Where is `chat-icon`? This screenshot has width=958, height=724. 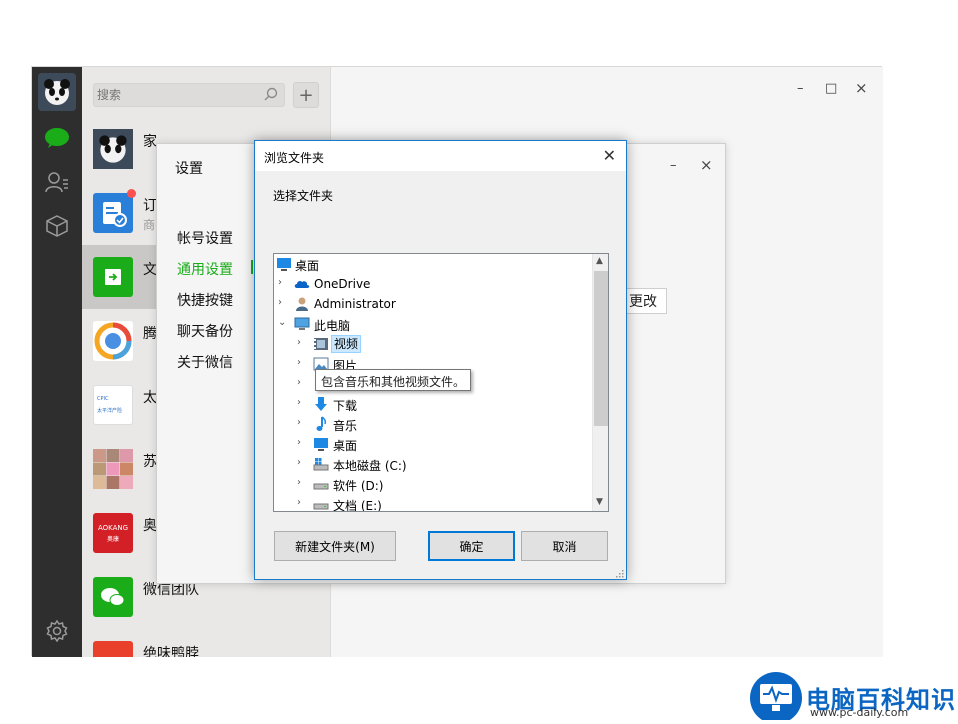 chat-icon is located at coordinates (57, 138).